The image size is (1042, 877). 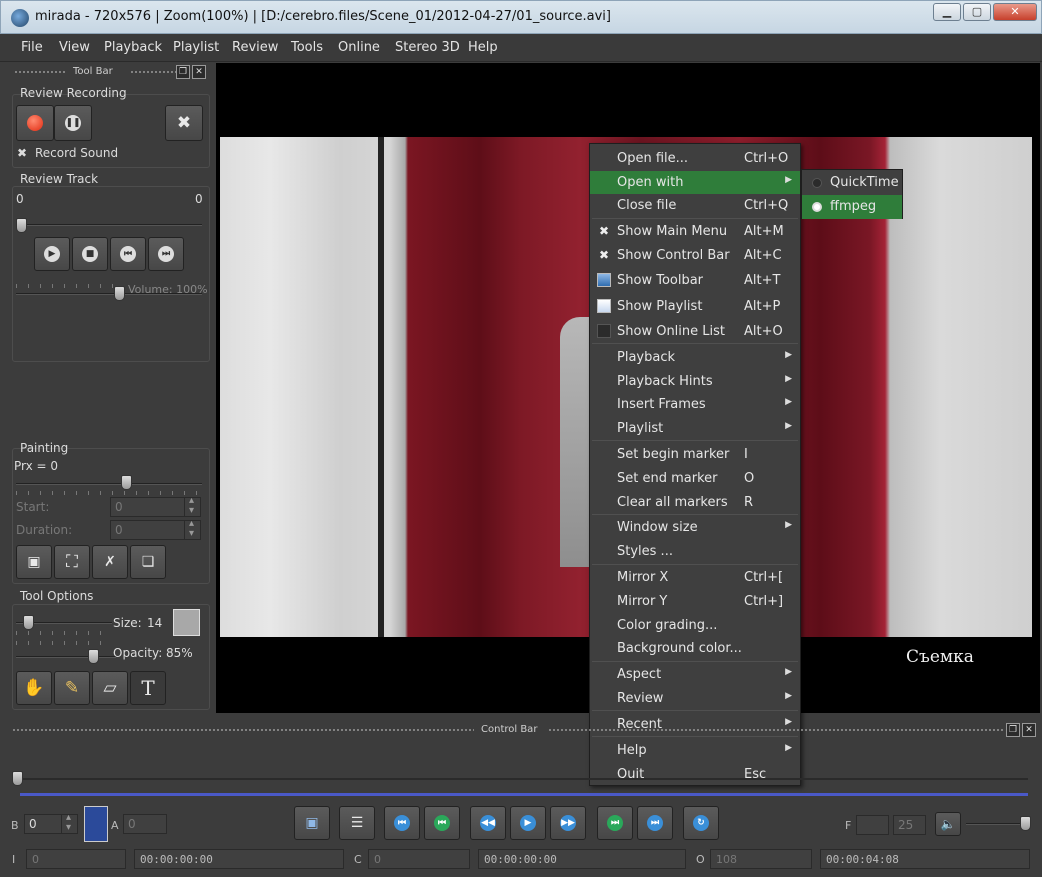 What do you see at coordinates (109, 225) in the screenshot?
I see `review-track-slider` at bounding box center [109, 225].